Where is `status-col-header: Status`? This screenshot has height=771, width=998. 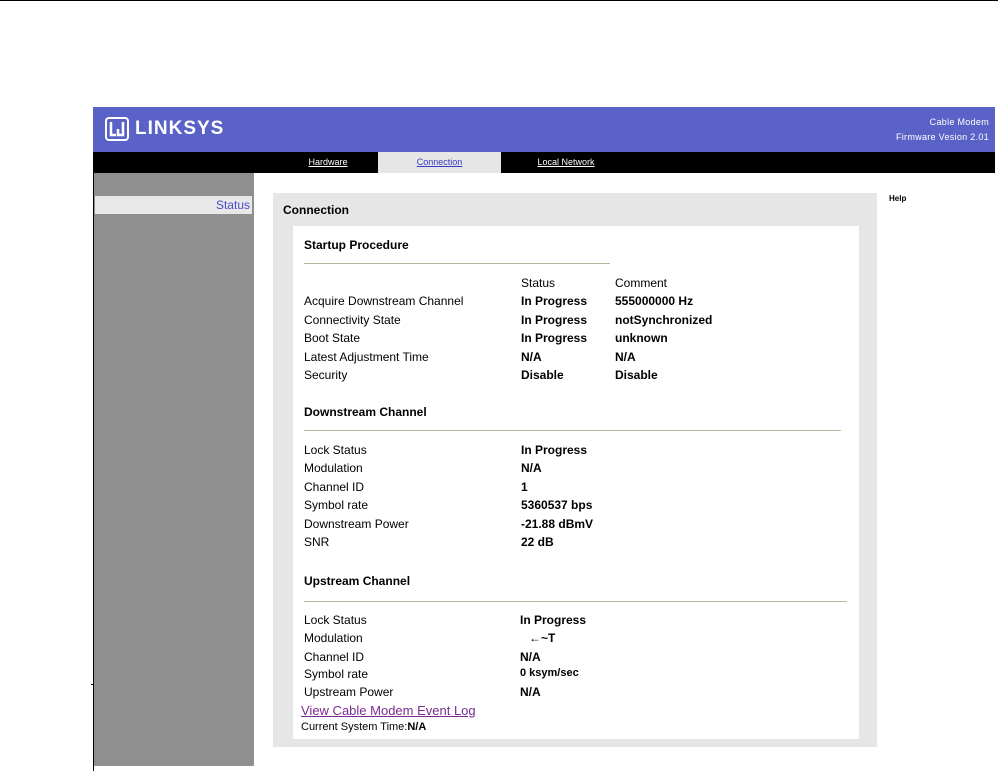
status-col-header: Status is located at coordinates (538, 283).